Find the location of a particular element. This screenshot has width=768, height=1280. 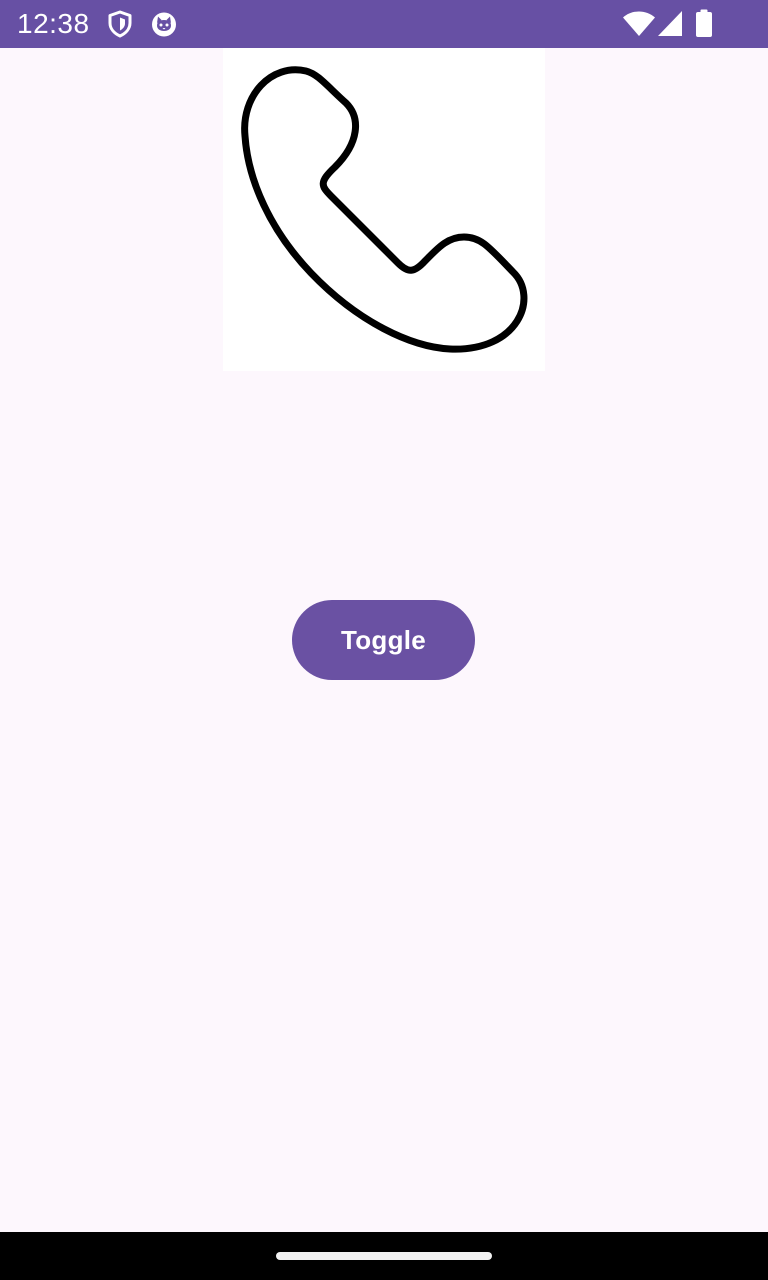

cat-face-icon is located at coordinates (164, 24).